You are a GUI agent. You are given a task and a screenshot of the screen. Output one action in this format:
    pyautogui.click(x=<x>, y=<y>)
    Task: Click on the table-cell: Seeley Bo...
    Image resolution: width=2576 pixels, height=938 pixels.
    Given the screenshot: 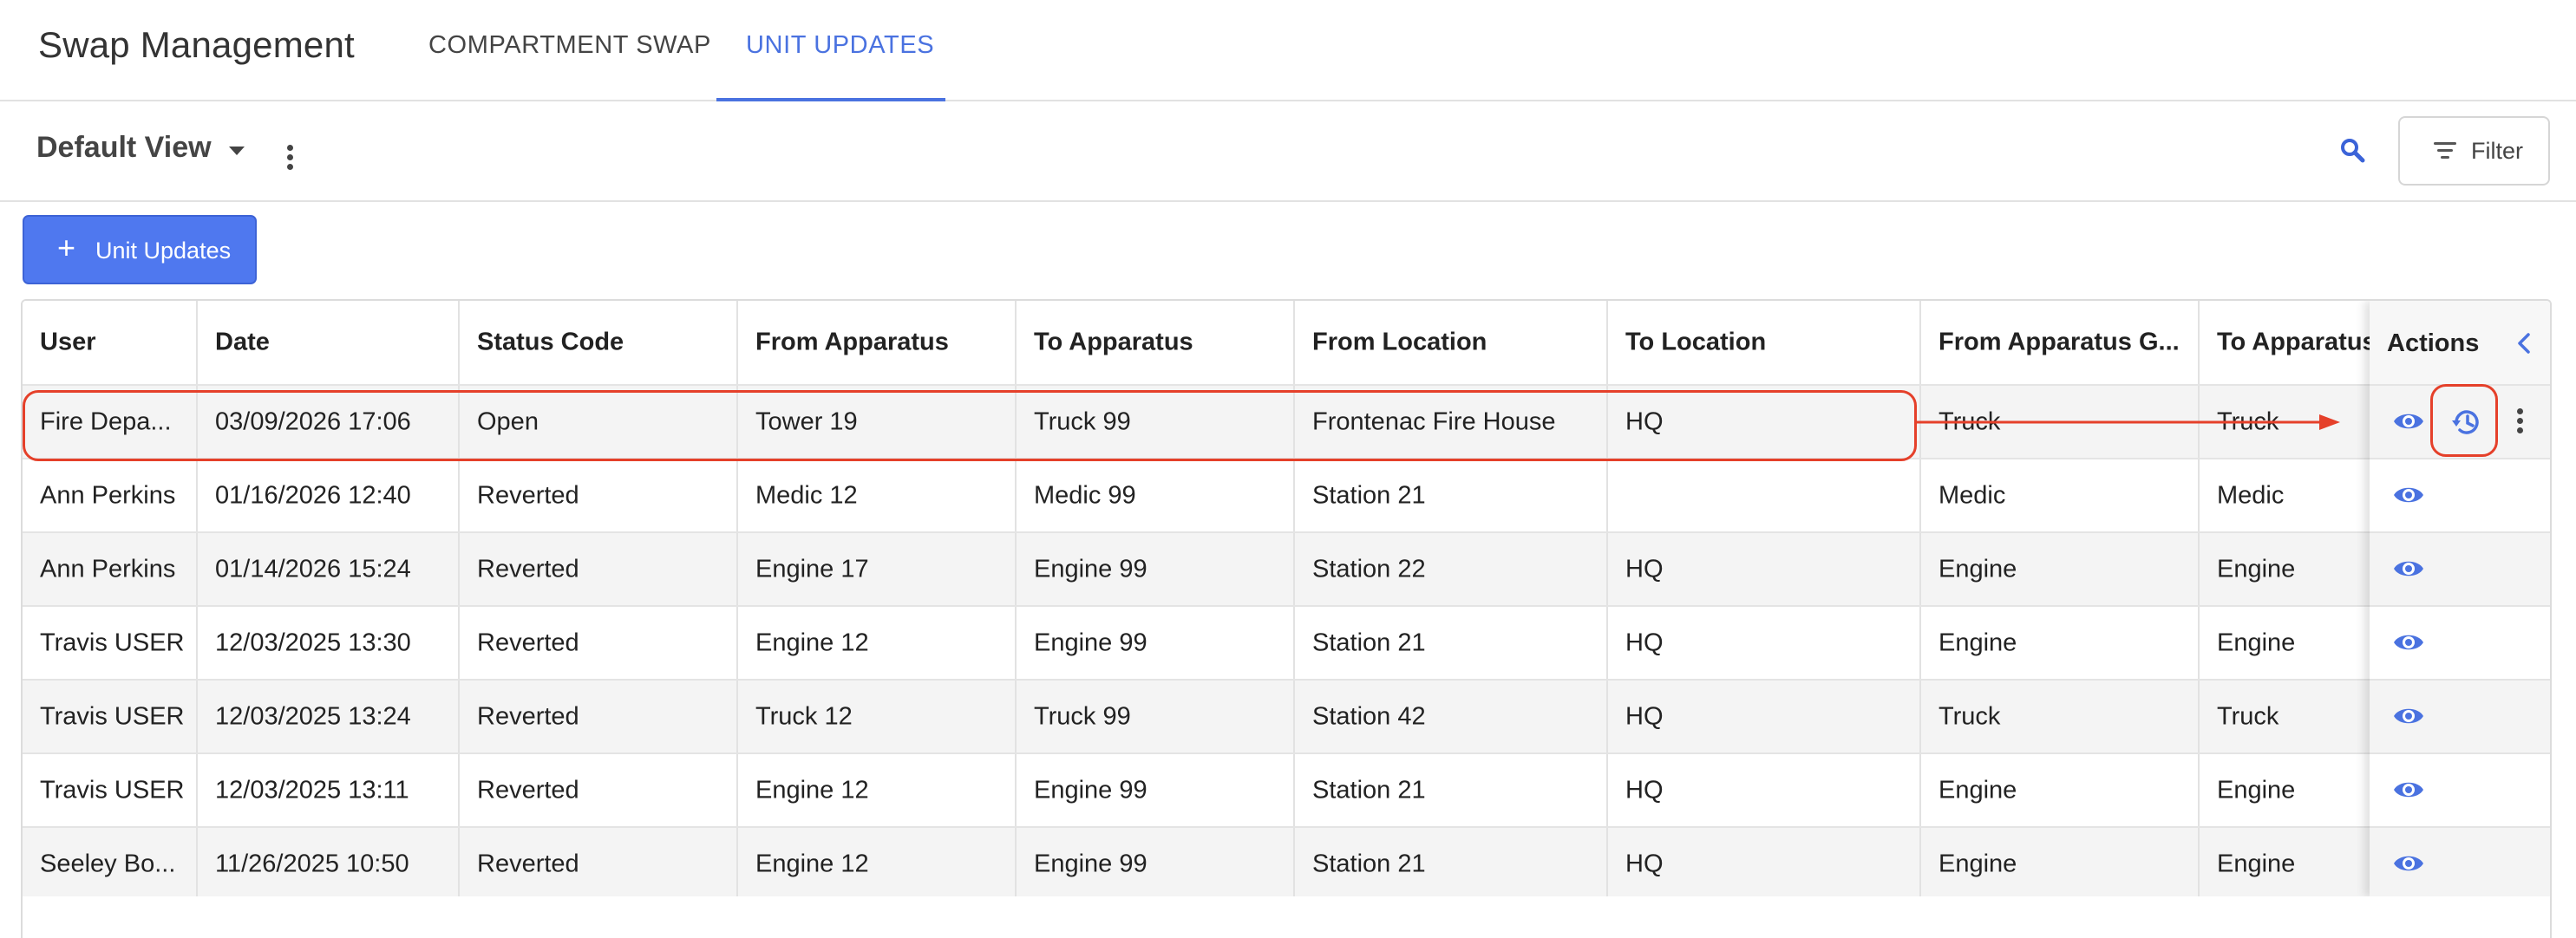 What is the action you would take?
    pyautogui.click(x=110, y=864)
    